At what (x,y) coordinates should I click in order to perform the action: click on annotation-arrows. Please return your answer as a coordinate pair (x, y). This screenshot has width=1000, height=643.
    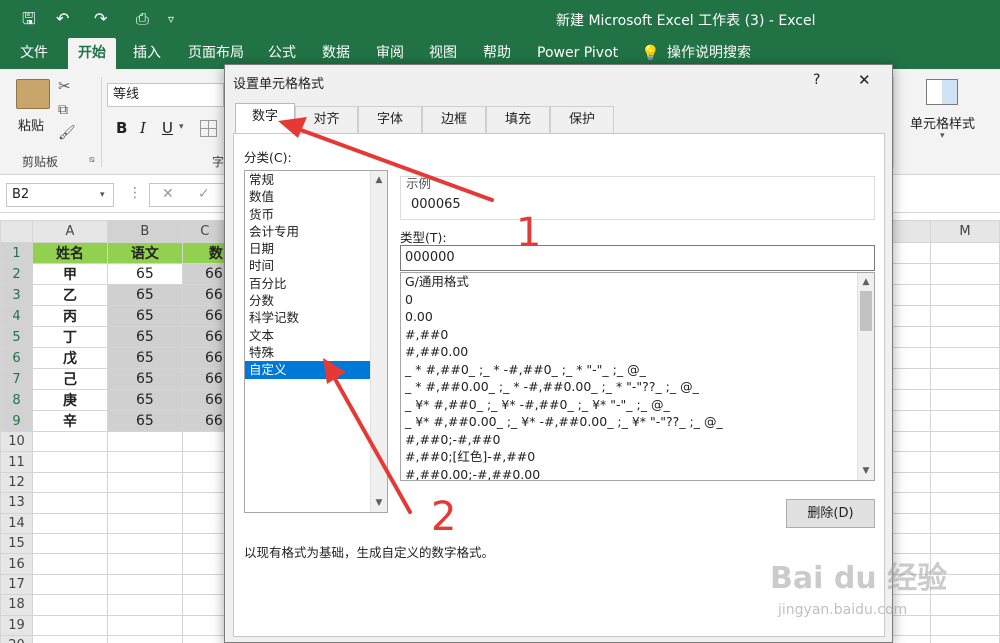
    Looking at the image, I should click on (386, 315).